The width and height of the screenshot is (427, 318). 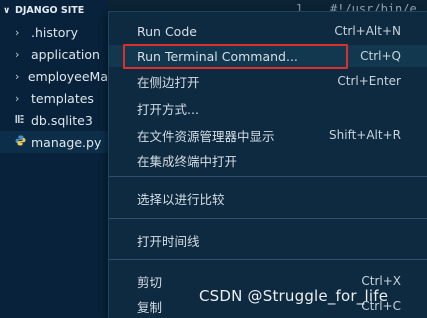 I want to click on tree-item-db-sqlite3: db.sqlite3, so click(x=54, y=120).